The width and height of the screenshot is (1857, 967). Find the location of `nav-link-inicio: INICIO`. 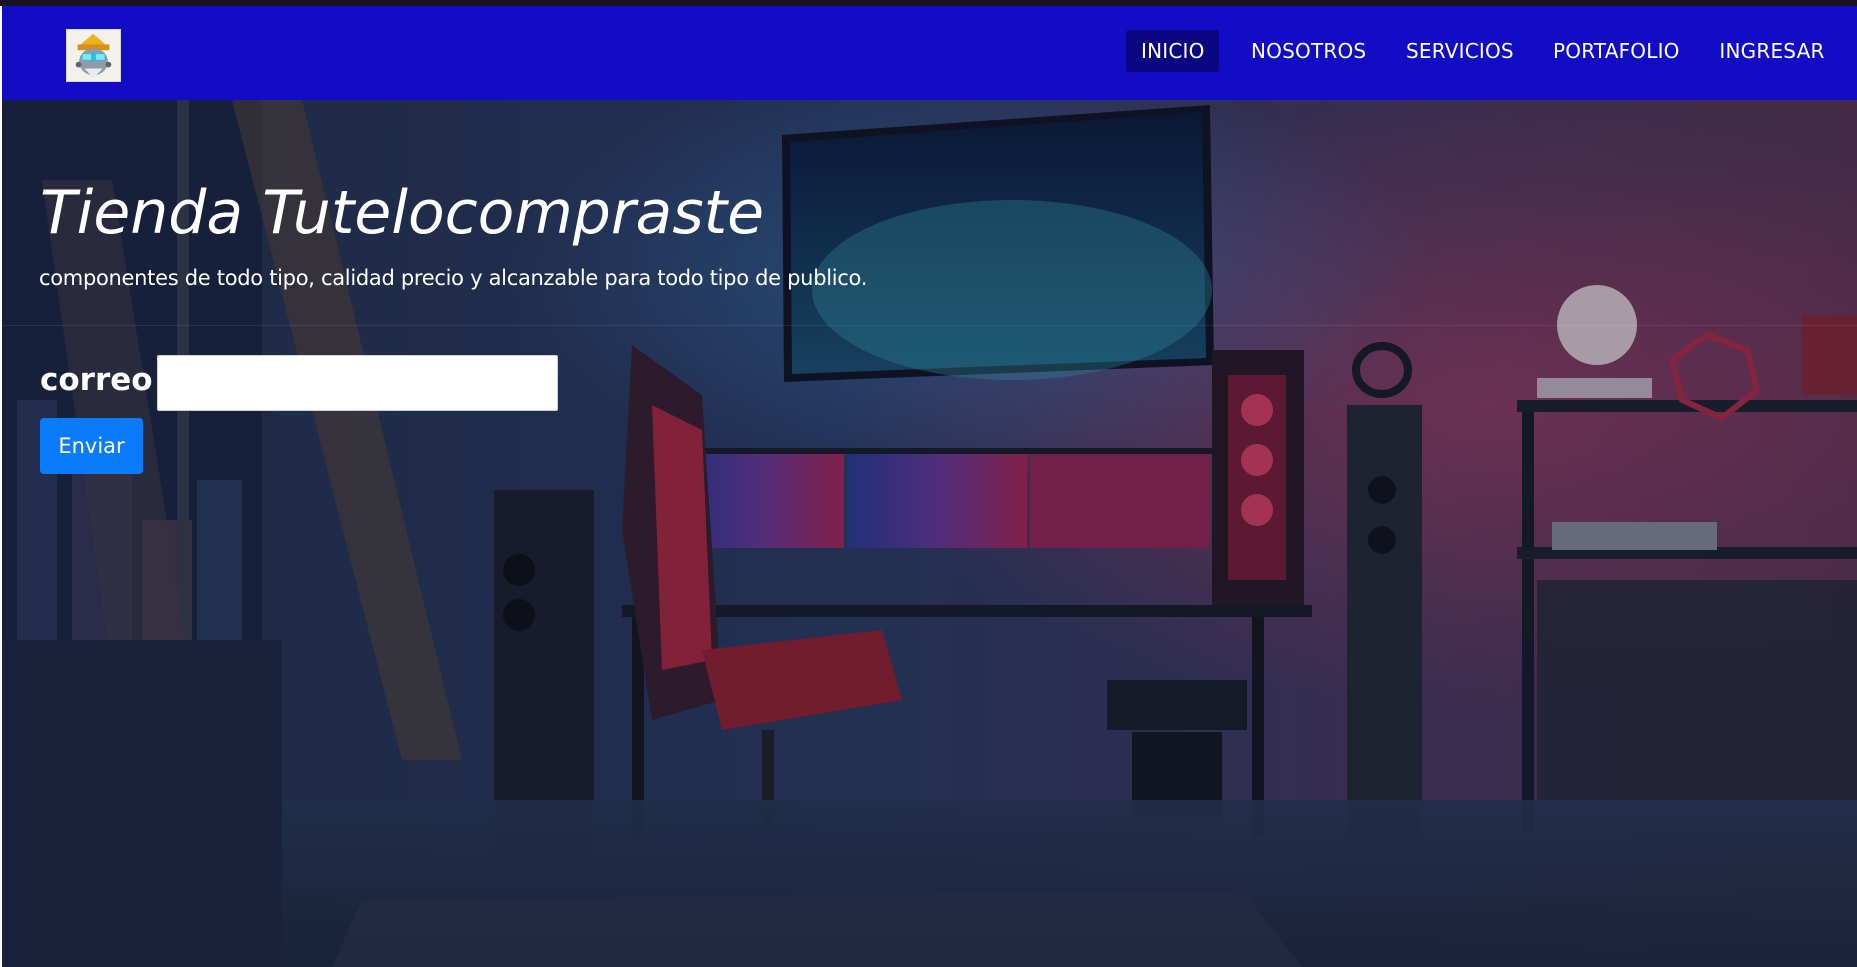

nav-link-inicio: INICIO is located at coordinates (1172, 51).